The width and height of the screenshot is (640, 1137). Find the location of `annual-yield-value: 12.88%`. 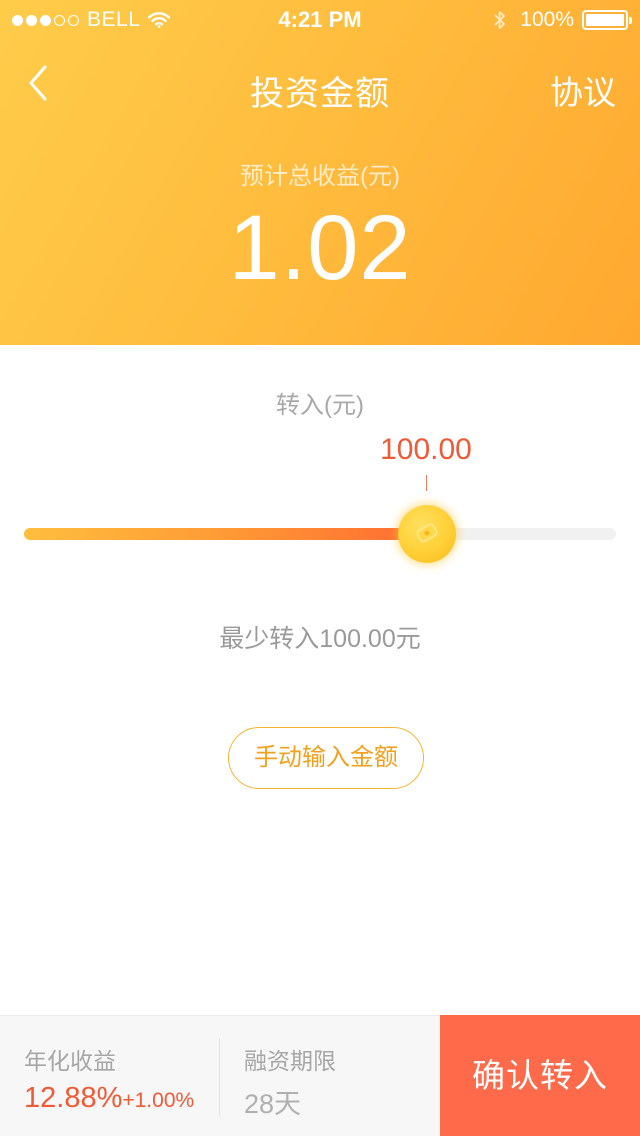

annual-yield-value: 12.88% is located at coordinates (73, 1098).